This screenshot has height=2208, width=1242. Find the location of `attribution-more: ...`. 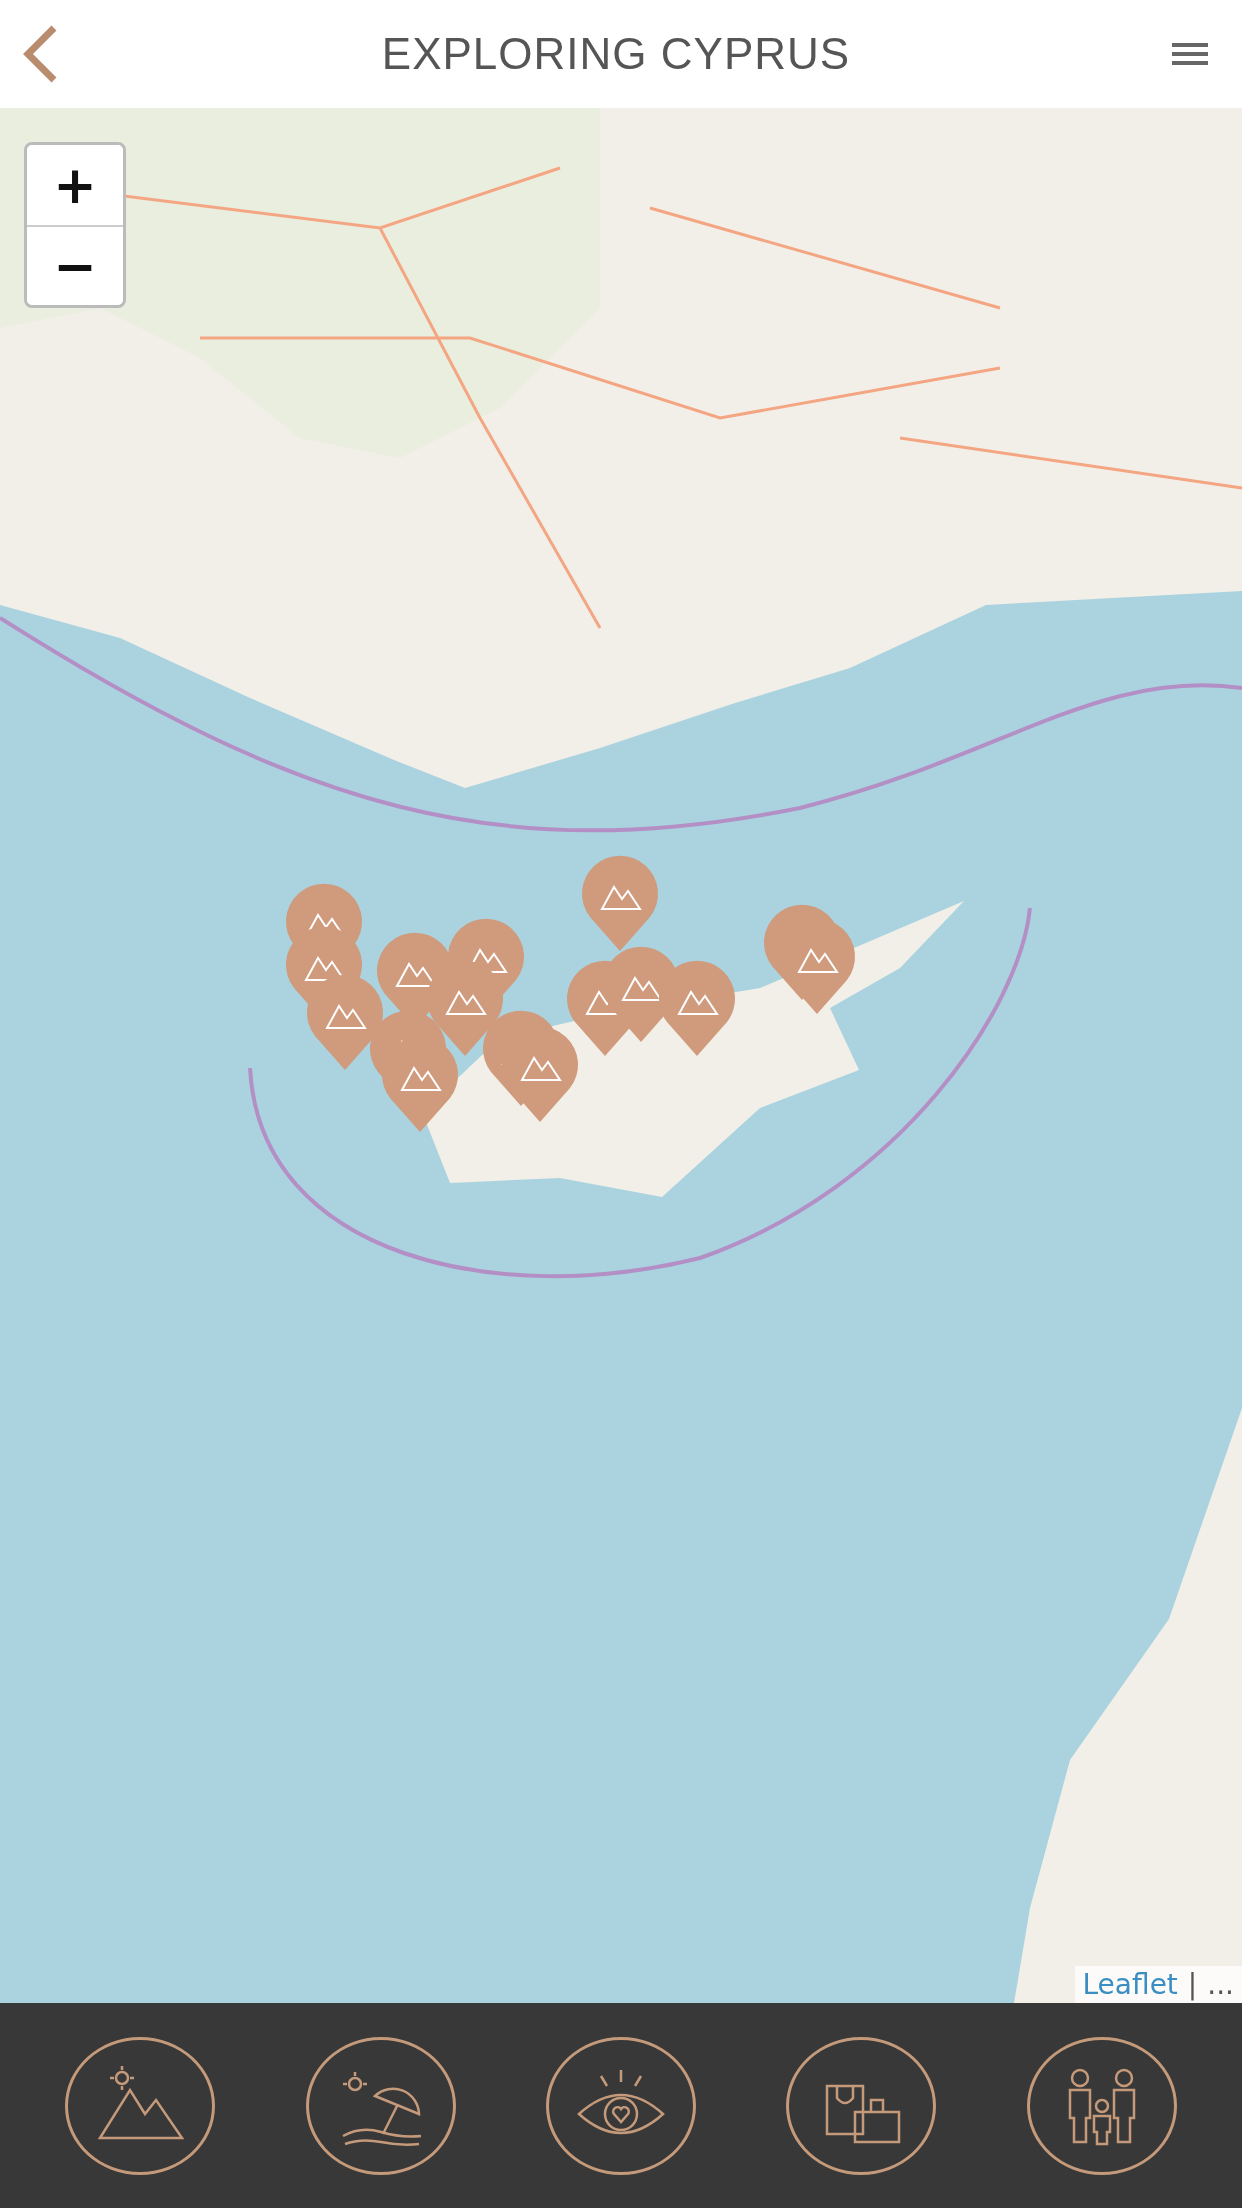

attribution-more: ... is located at coordinates (1220, 1984).